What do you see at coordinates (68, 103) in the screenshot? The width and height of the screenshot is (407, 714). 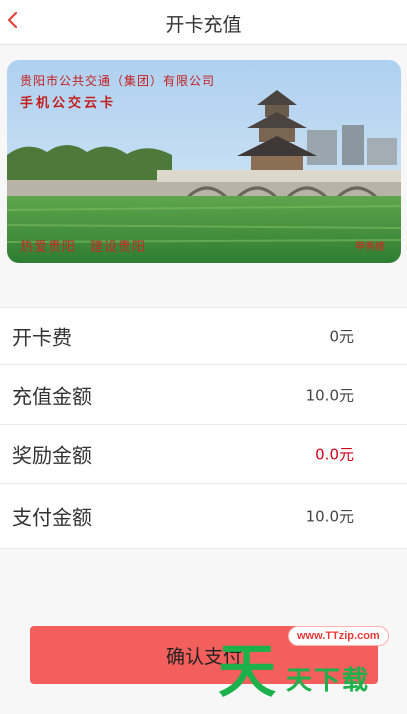 I see `card-product-name: 手机公交云卡` at bounding box center [68, 103].